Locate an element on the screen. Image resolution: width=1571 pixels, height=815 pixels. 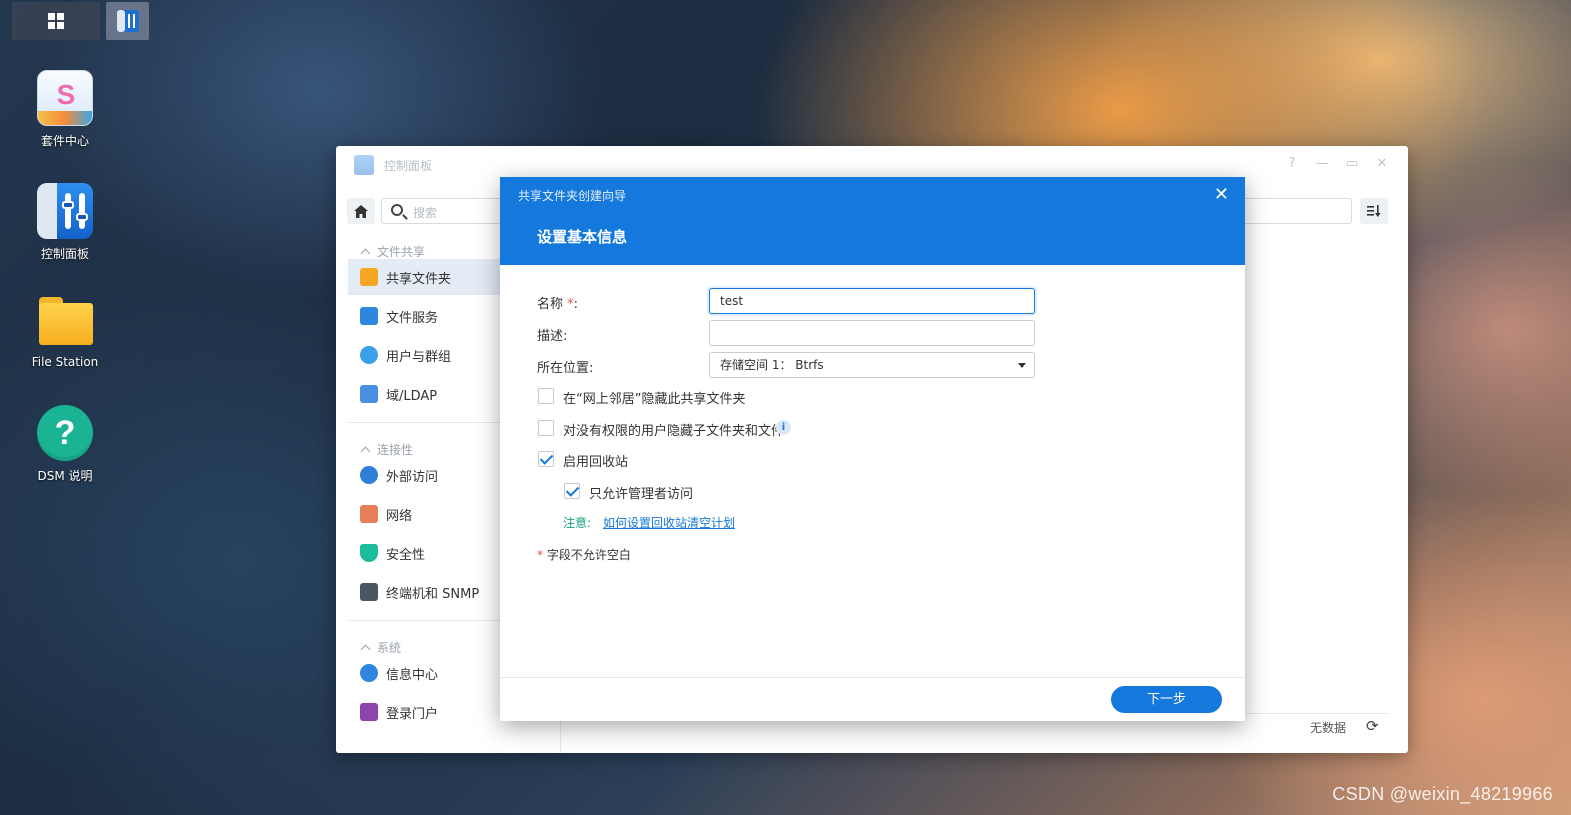
footer-divider is located at coordinates (872, 677).